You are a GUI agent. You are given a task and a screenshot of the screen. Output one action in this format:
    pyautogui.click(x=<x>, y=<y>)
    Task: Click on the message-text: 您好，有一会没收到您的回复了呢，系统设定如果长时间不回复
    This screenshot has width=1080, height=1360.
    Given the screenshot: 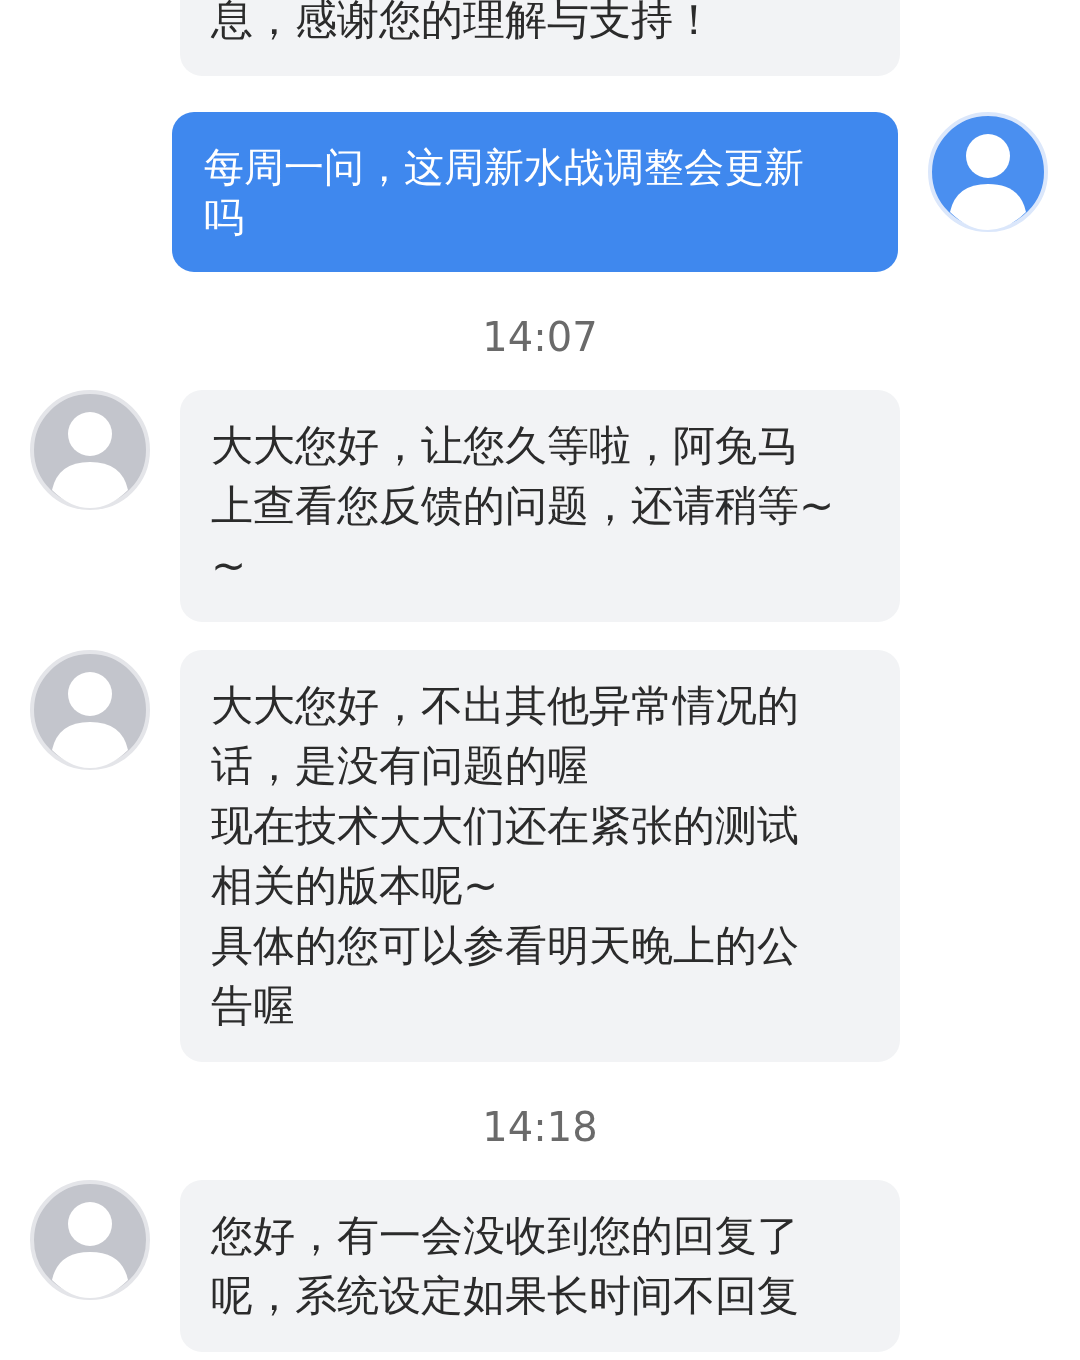 What is the action you would take?
    pyautogui.click(x=505, y=1266)
    